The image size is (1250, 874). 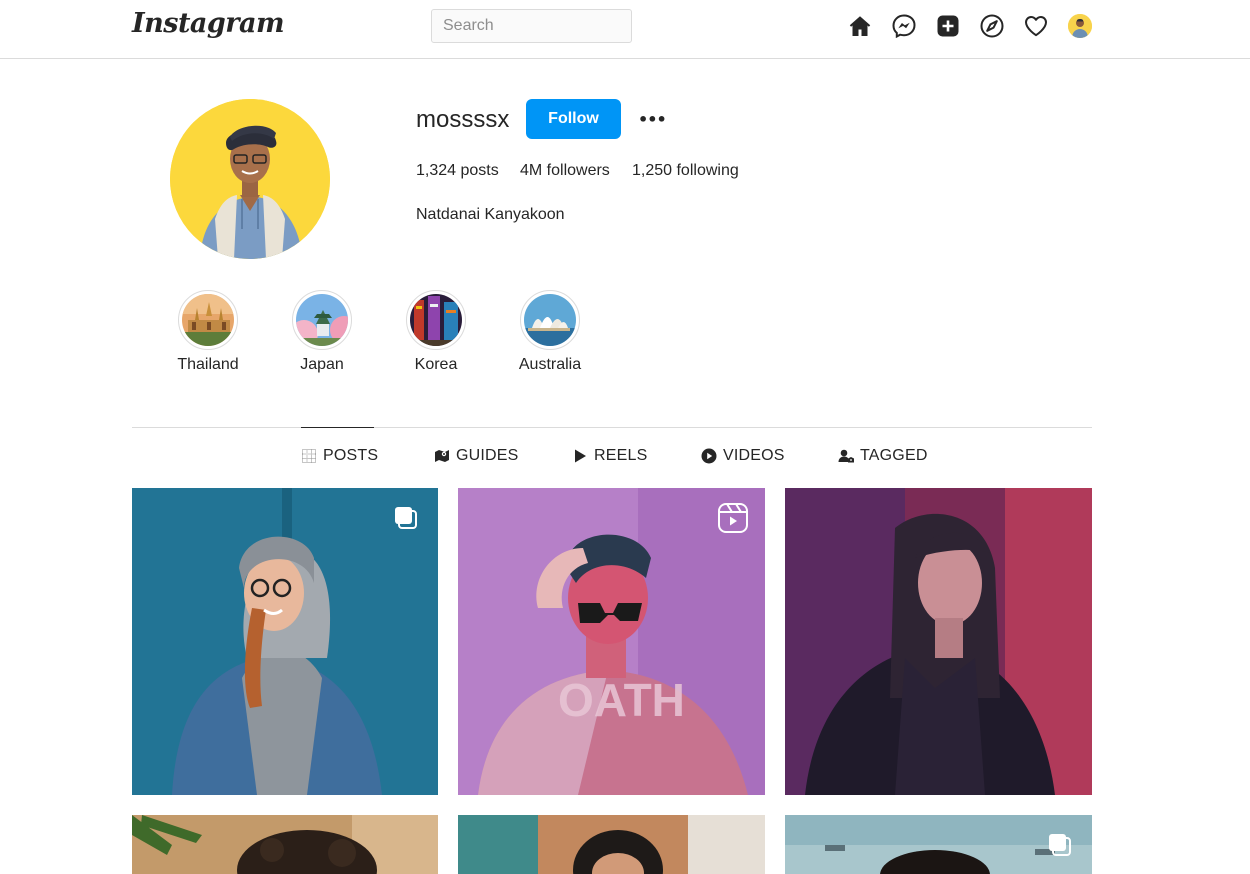 I want to click on svg-text: OATH, so click(x=621, y=700).